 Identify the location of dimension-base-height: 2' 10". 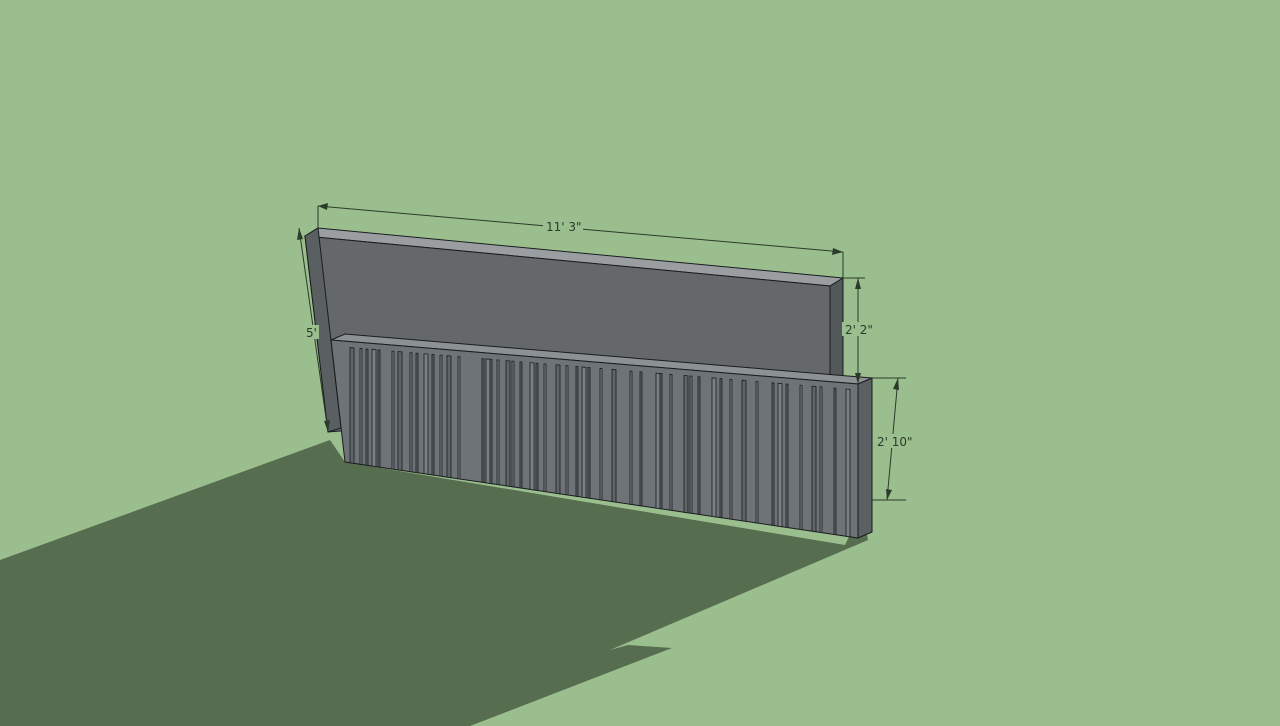
(893, 439).